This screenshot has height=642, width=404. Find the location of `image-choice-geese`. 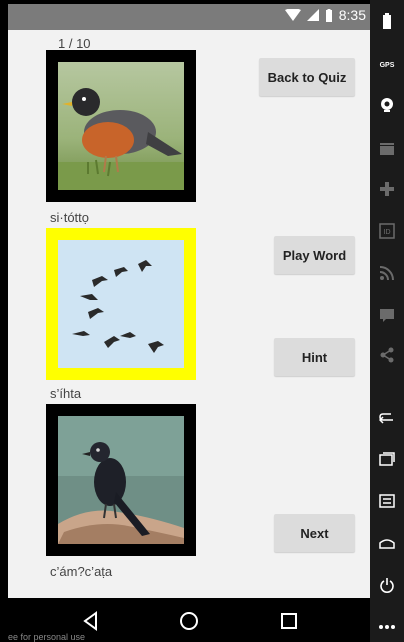

image-choice-geese is located at coordinates (121, 304).